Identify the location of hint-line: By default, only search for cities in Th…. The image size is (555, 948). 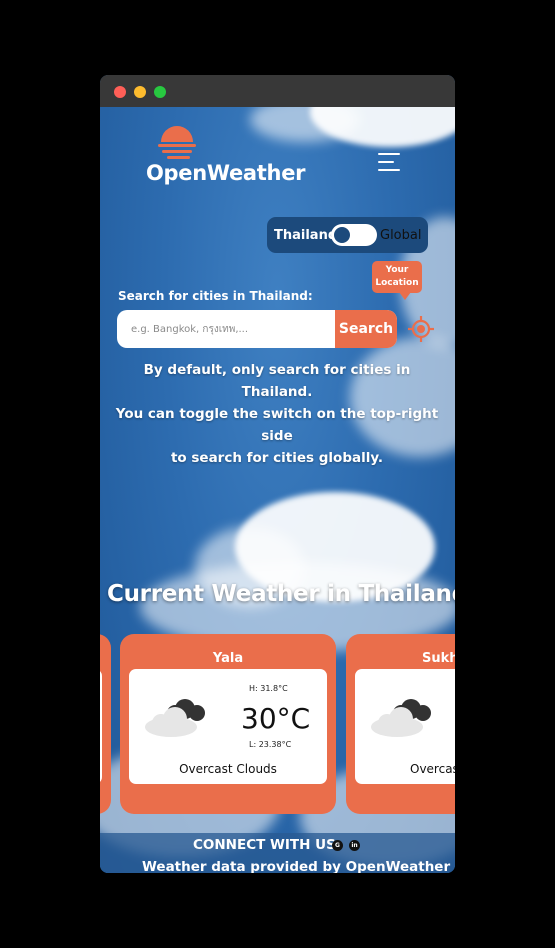
(277, 381).